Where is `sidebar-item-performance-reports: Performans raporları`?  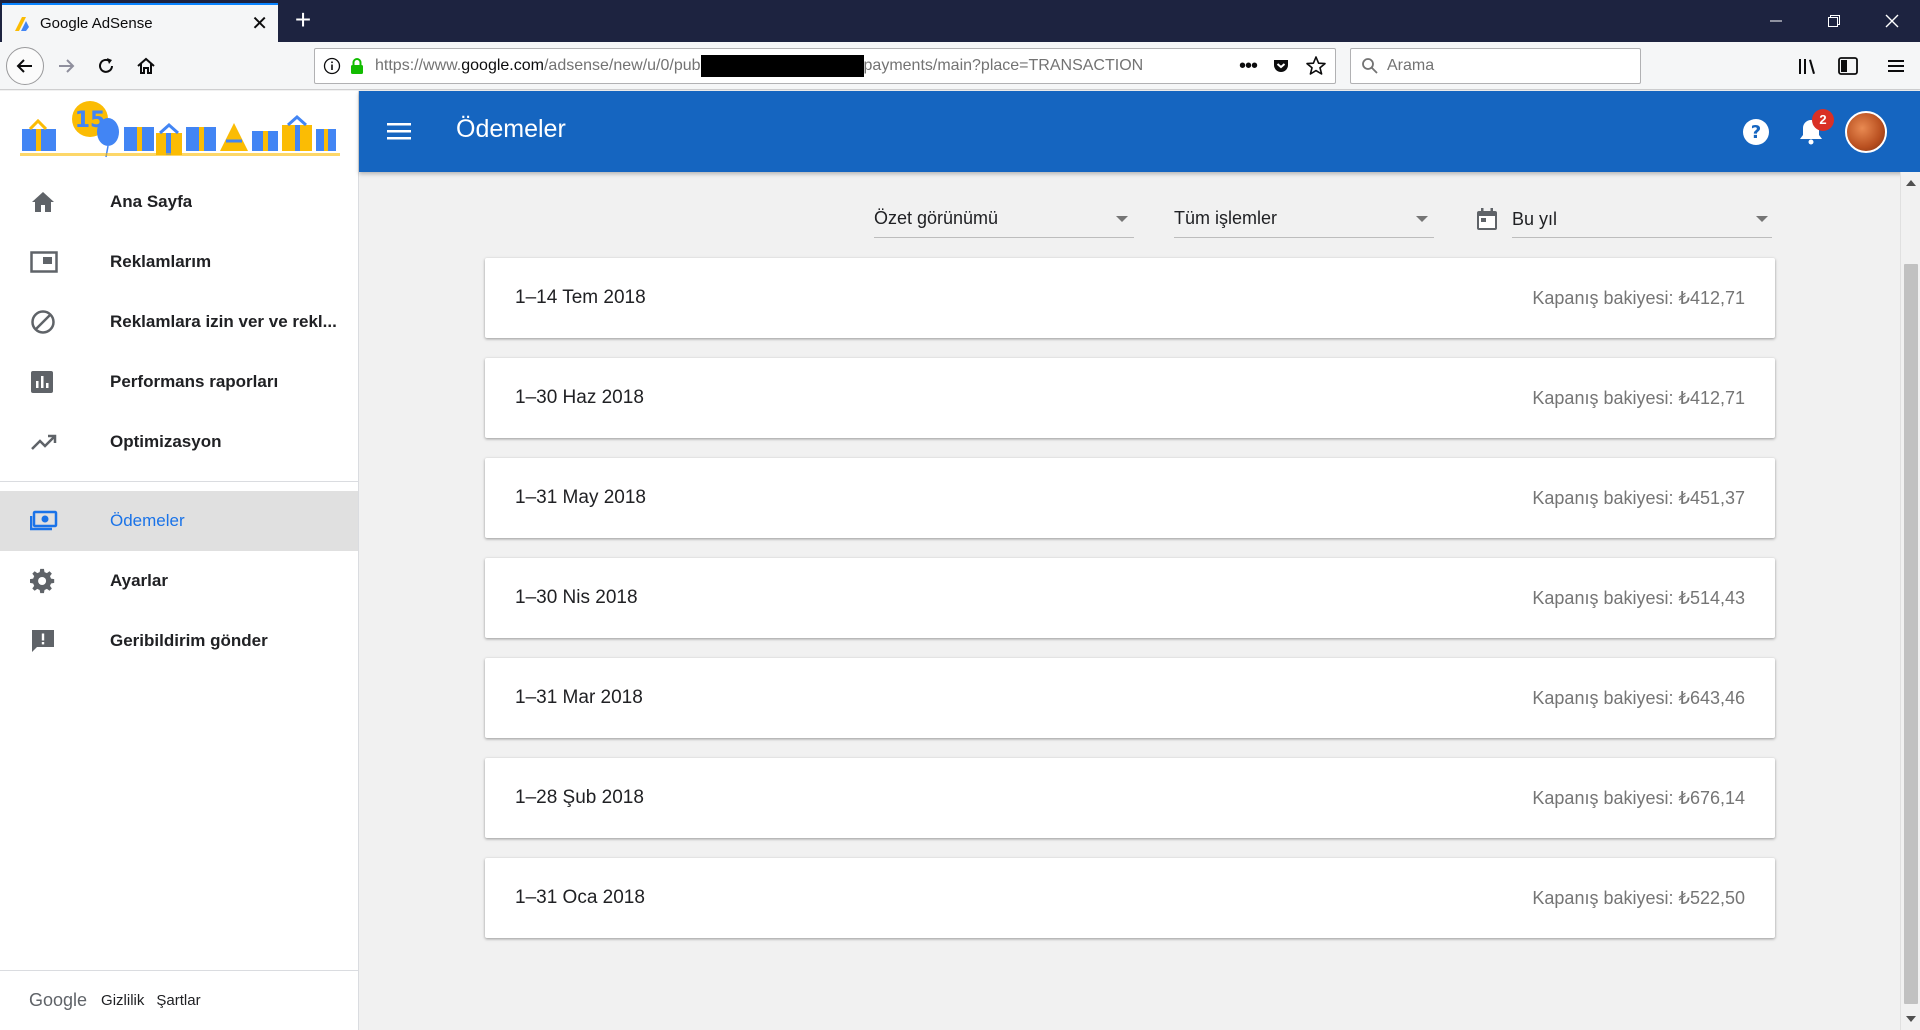
sidebar-item-performance-reports: Performans raporları is located at coordinates (179, 382).